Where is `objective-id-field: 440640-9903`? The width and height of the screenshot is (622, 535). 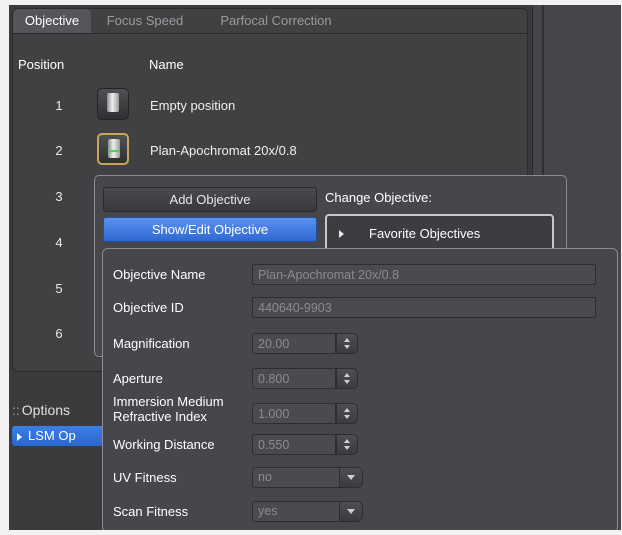
objective-id-field: 440640-9903 is located at coordinates (424, 307).